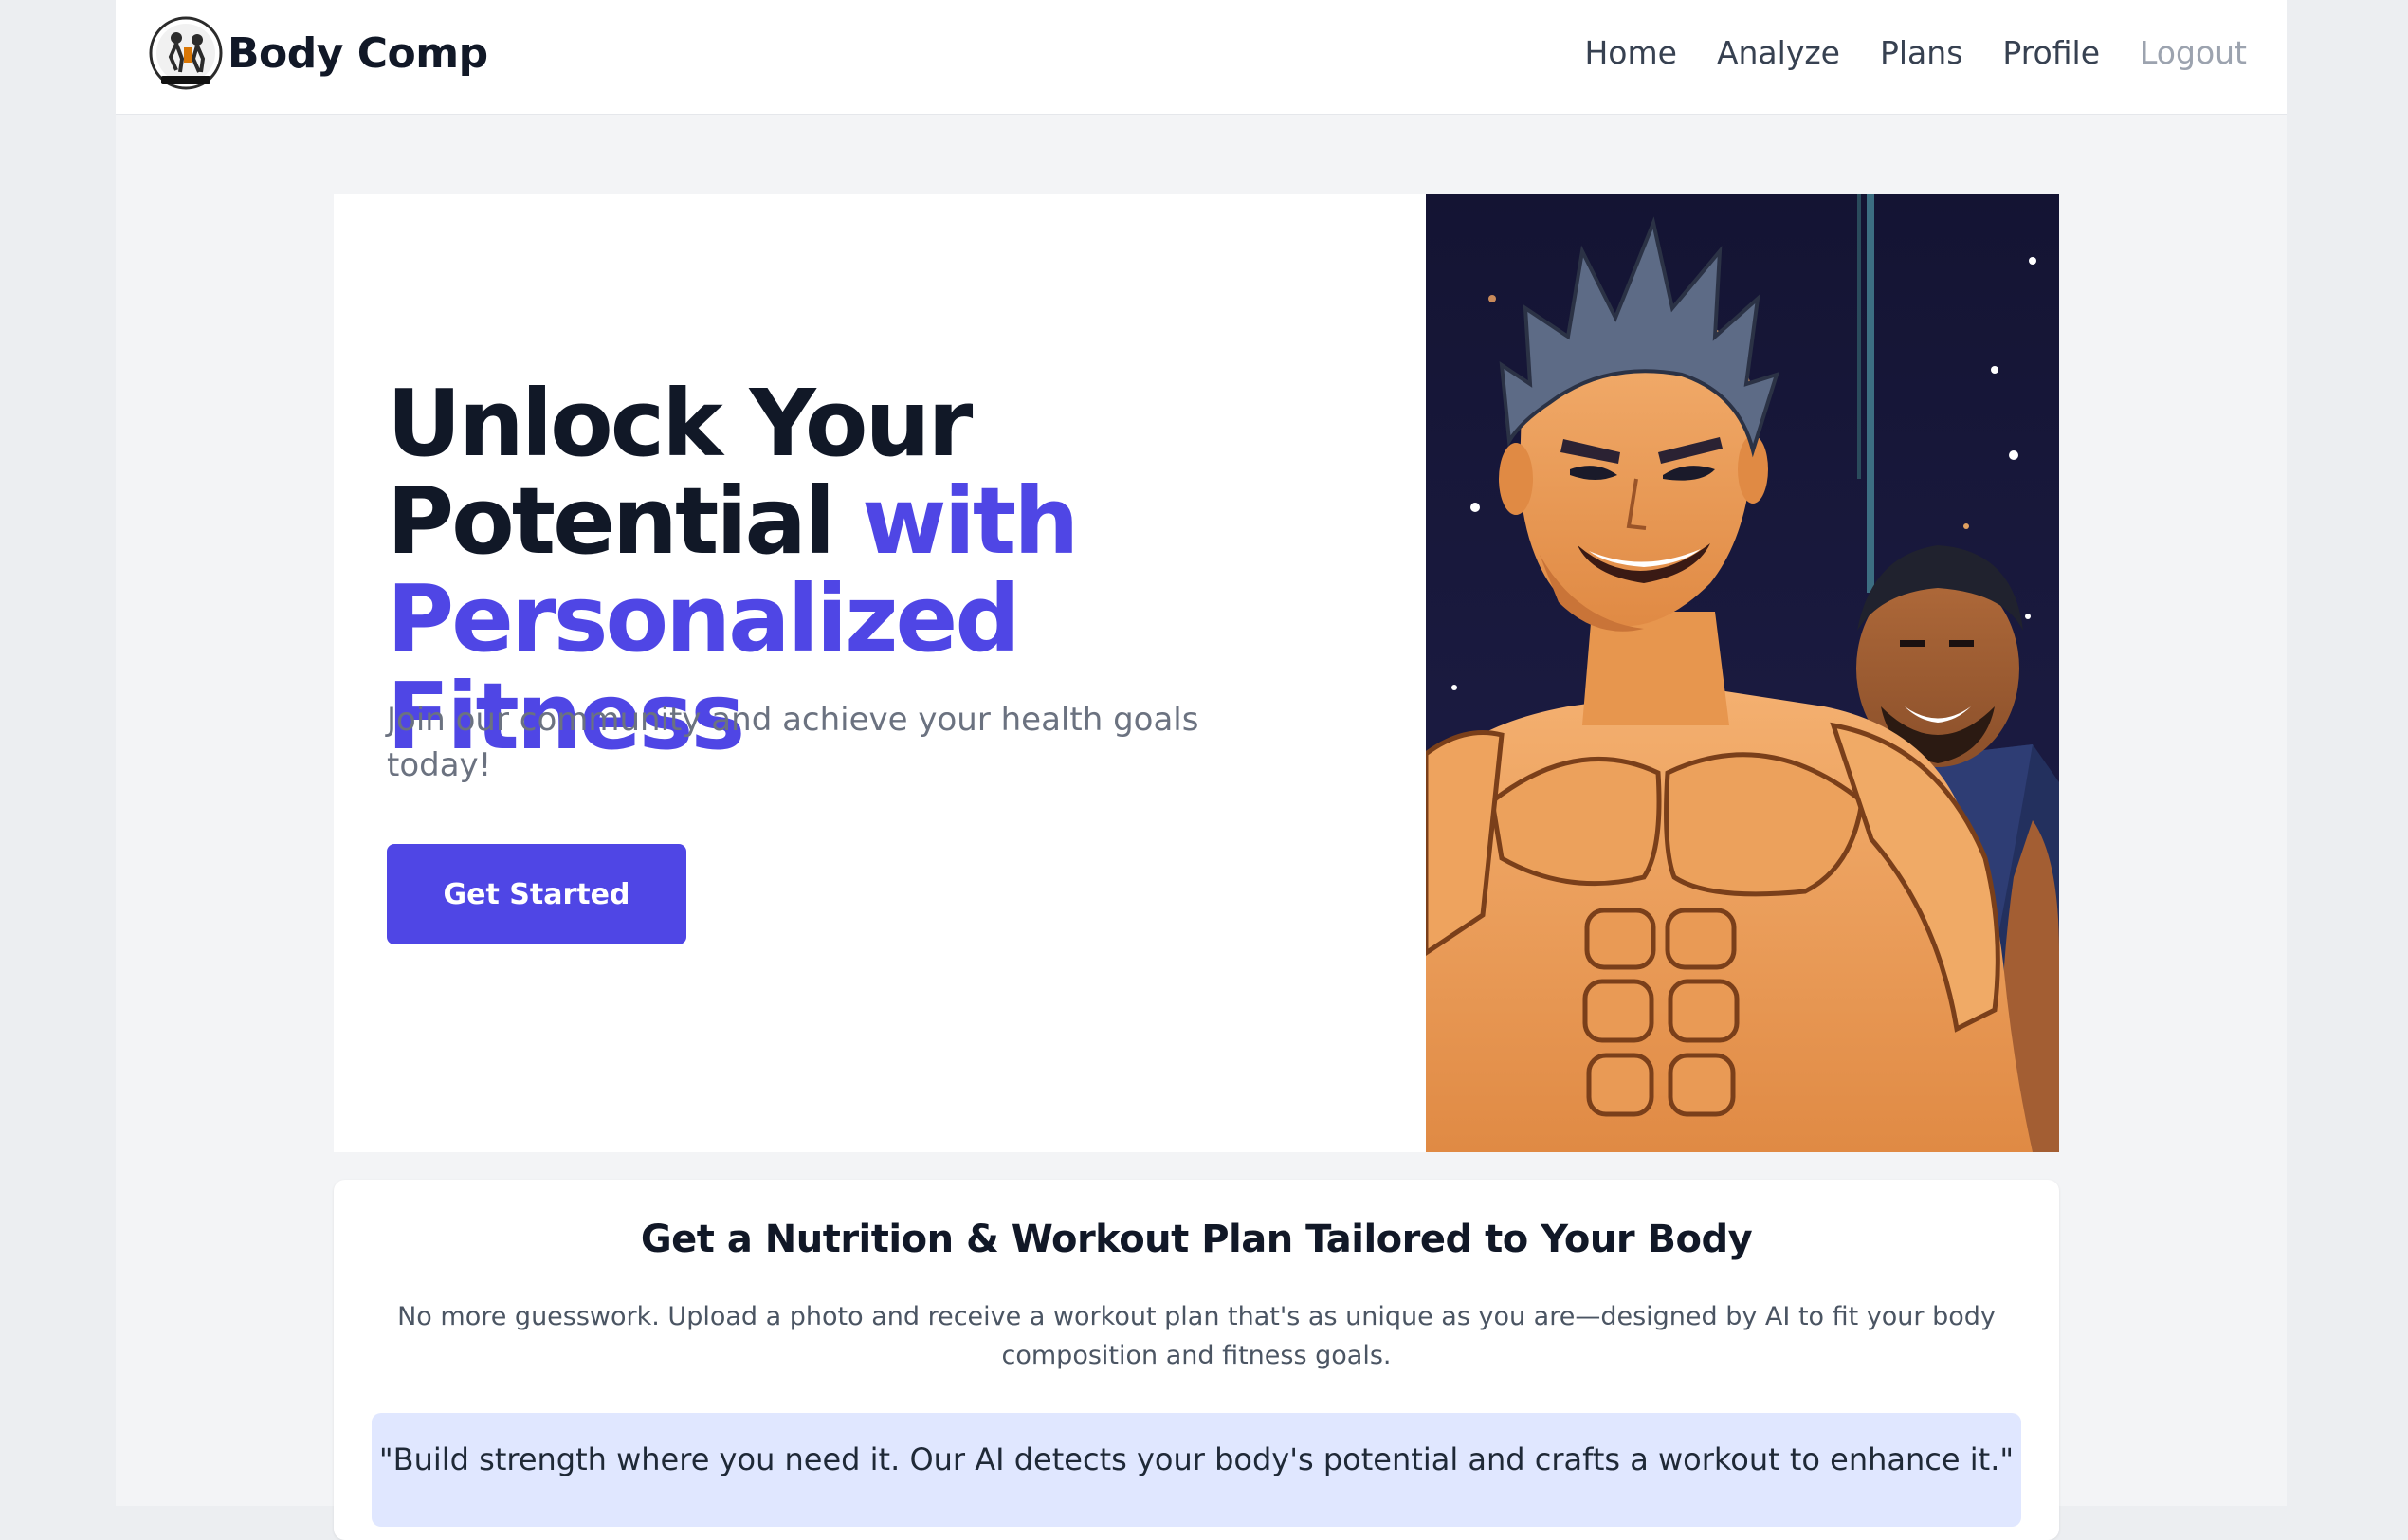 The height and width of the screenshot is (1540, 2408). I want to click on hero-title-line1: Unlock Your, so click(680, 423).